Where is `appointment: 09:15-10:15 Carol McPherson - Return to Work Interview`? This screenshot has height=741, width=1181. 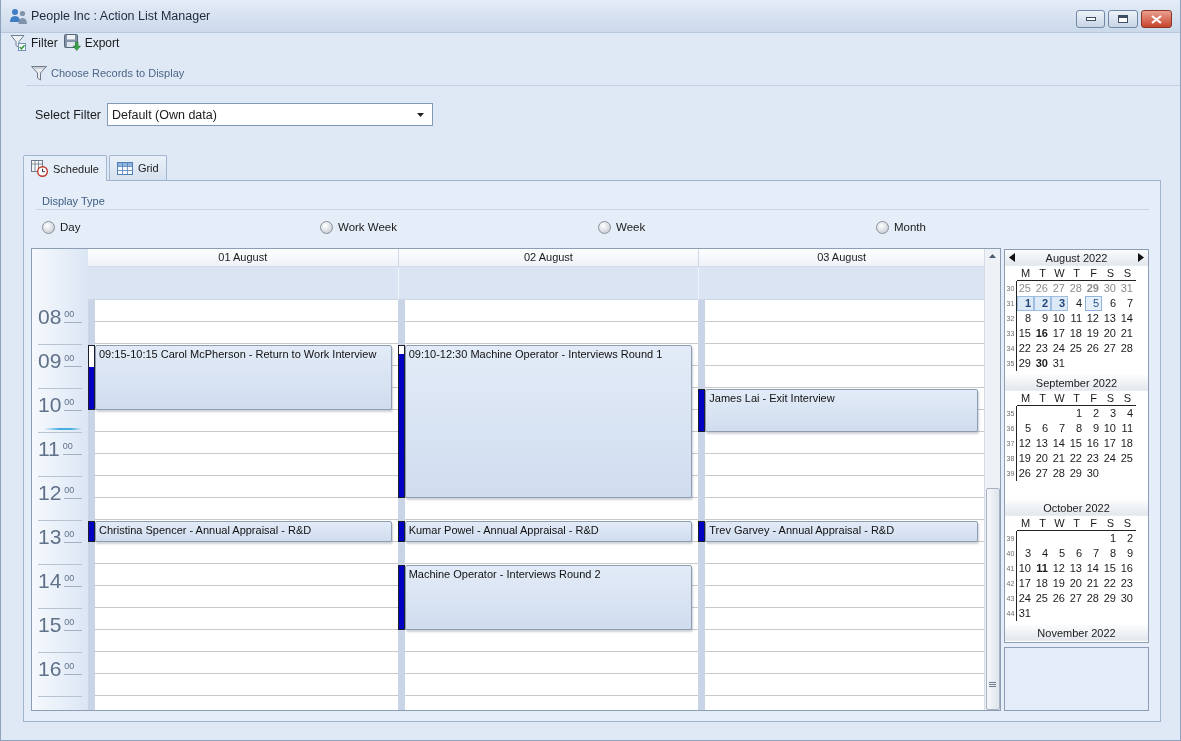
appointment: 09:15-10:15 Carol McPherson - Return to Work Interview is located at coordinates (243, 377).